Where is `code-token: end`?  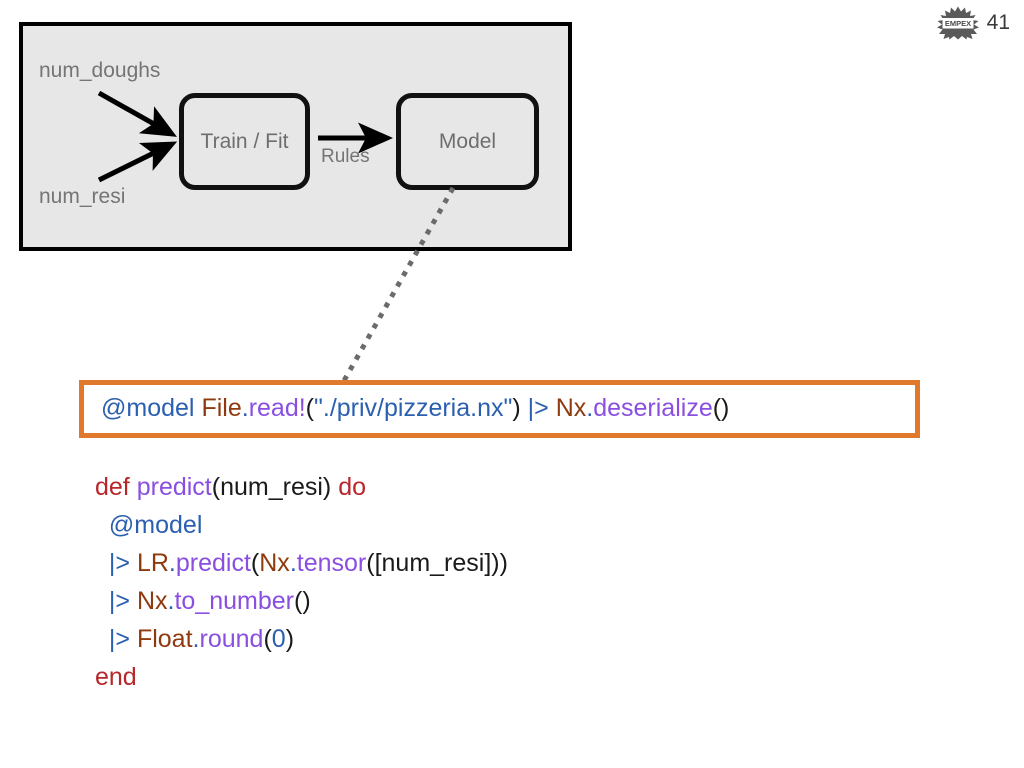
code-token: end is located at coordinates (116, 677).